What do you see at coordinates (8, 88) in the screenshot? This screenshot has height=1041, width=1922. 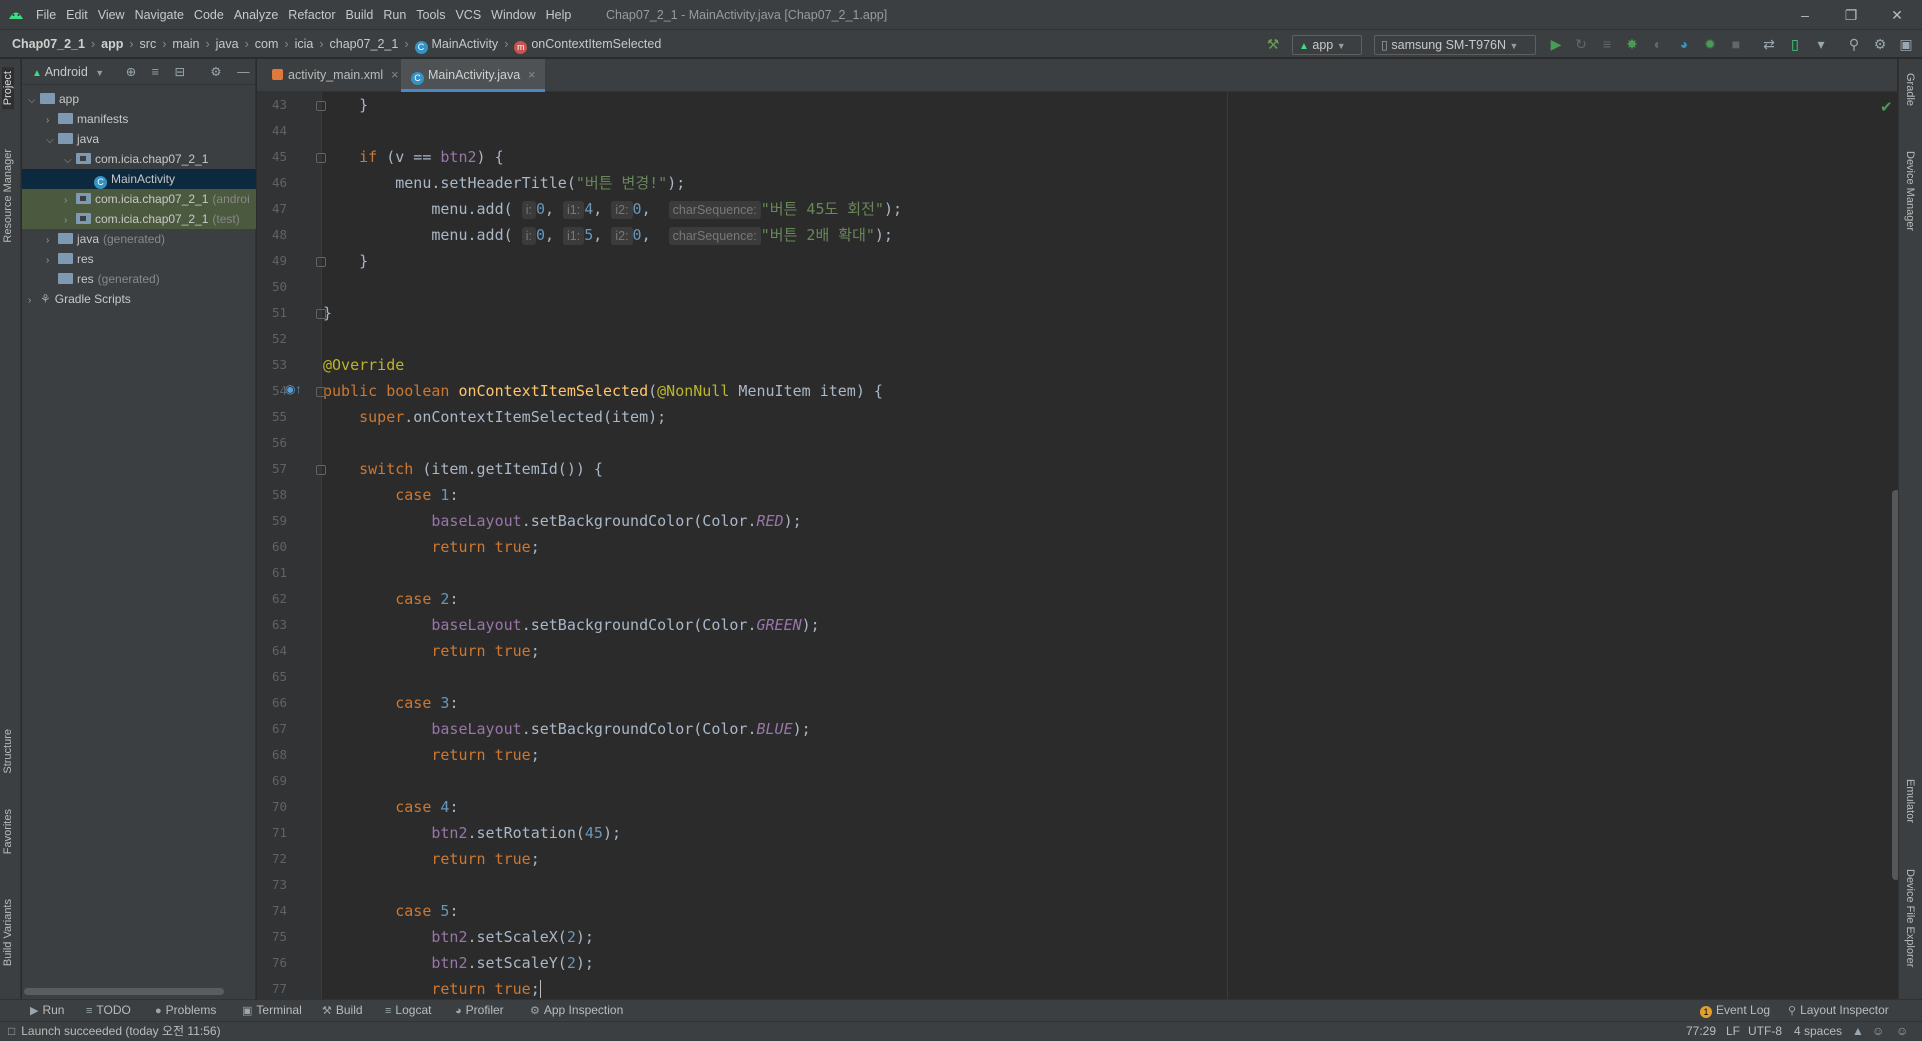 I see `project-tool-button: Project` at bounding box center [8, 88].